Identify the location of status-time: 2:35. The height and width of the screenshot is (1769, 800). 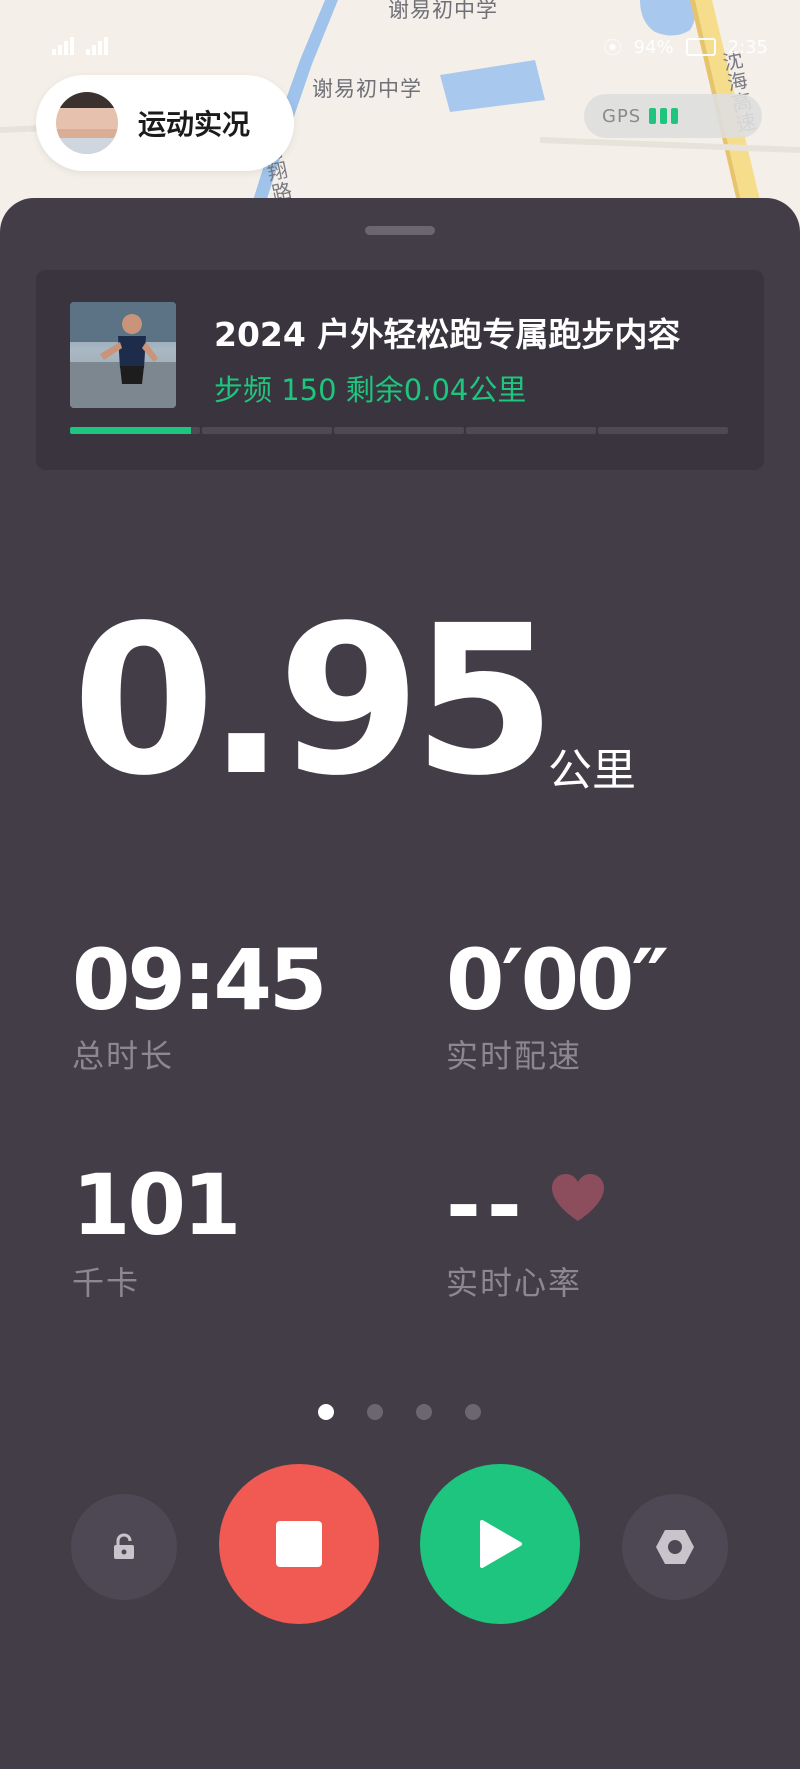
(747, 47).